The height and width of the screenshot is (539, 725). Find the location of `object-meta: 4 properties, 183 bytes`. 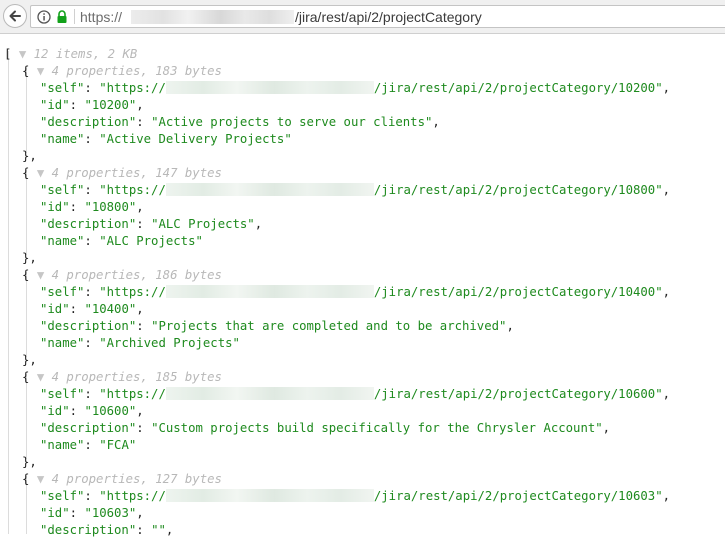

object-meta: 4 properties, 183 bytes is located at coordinates (136, 71).